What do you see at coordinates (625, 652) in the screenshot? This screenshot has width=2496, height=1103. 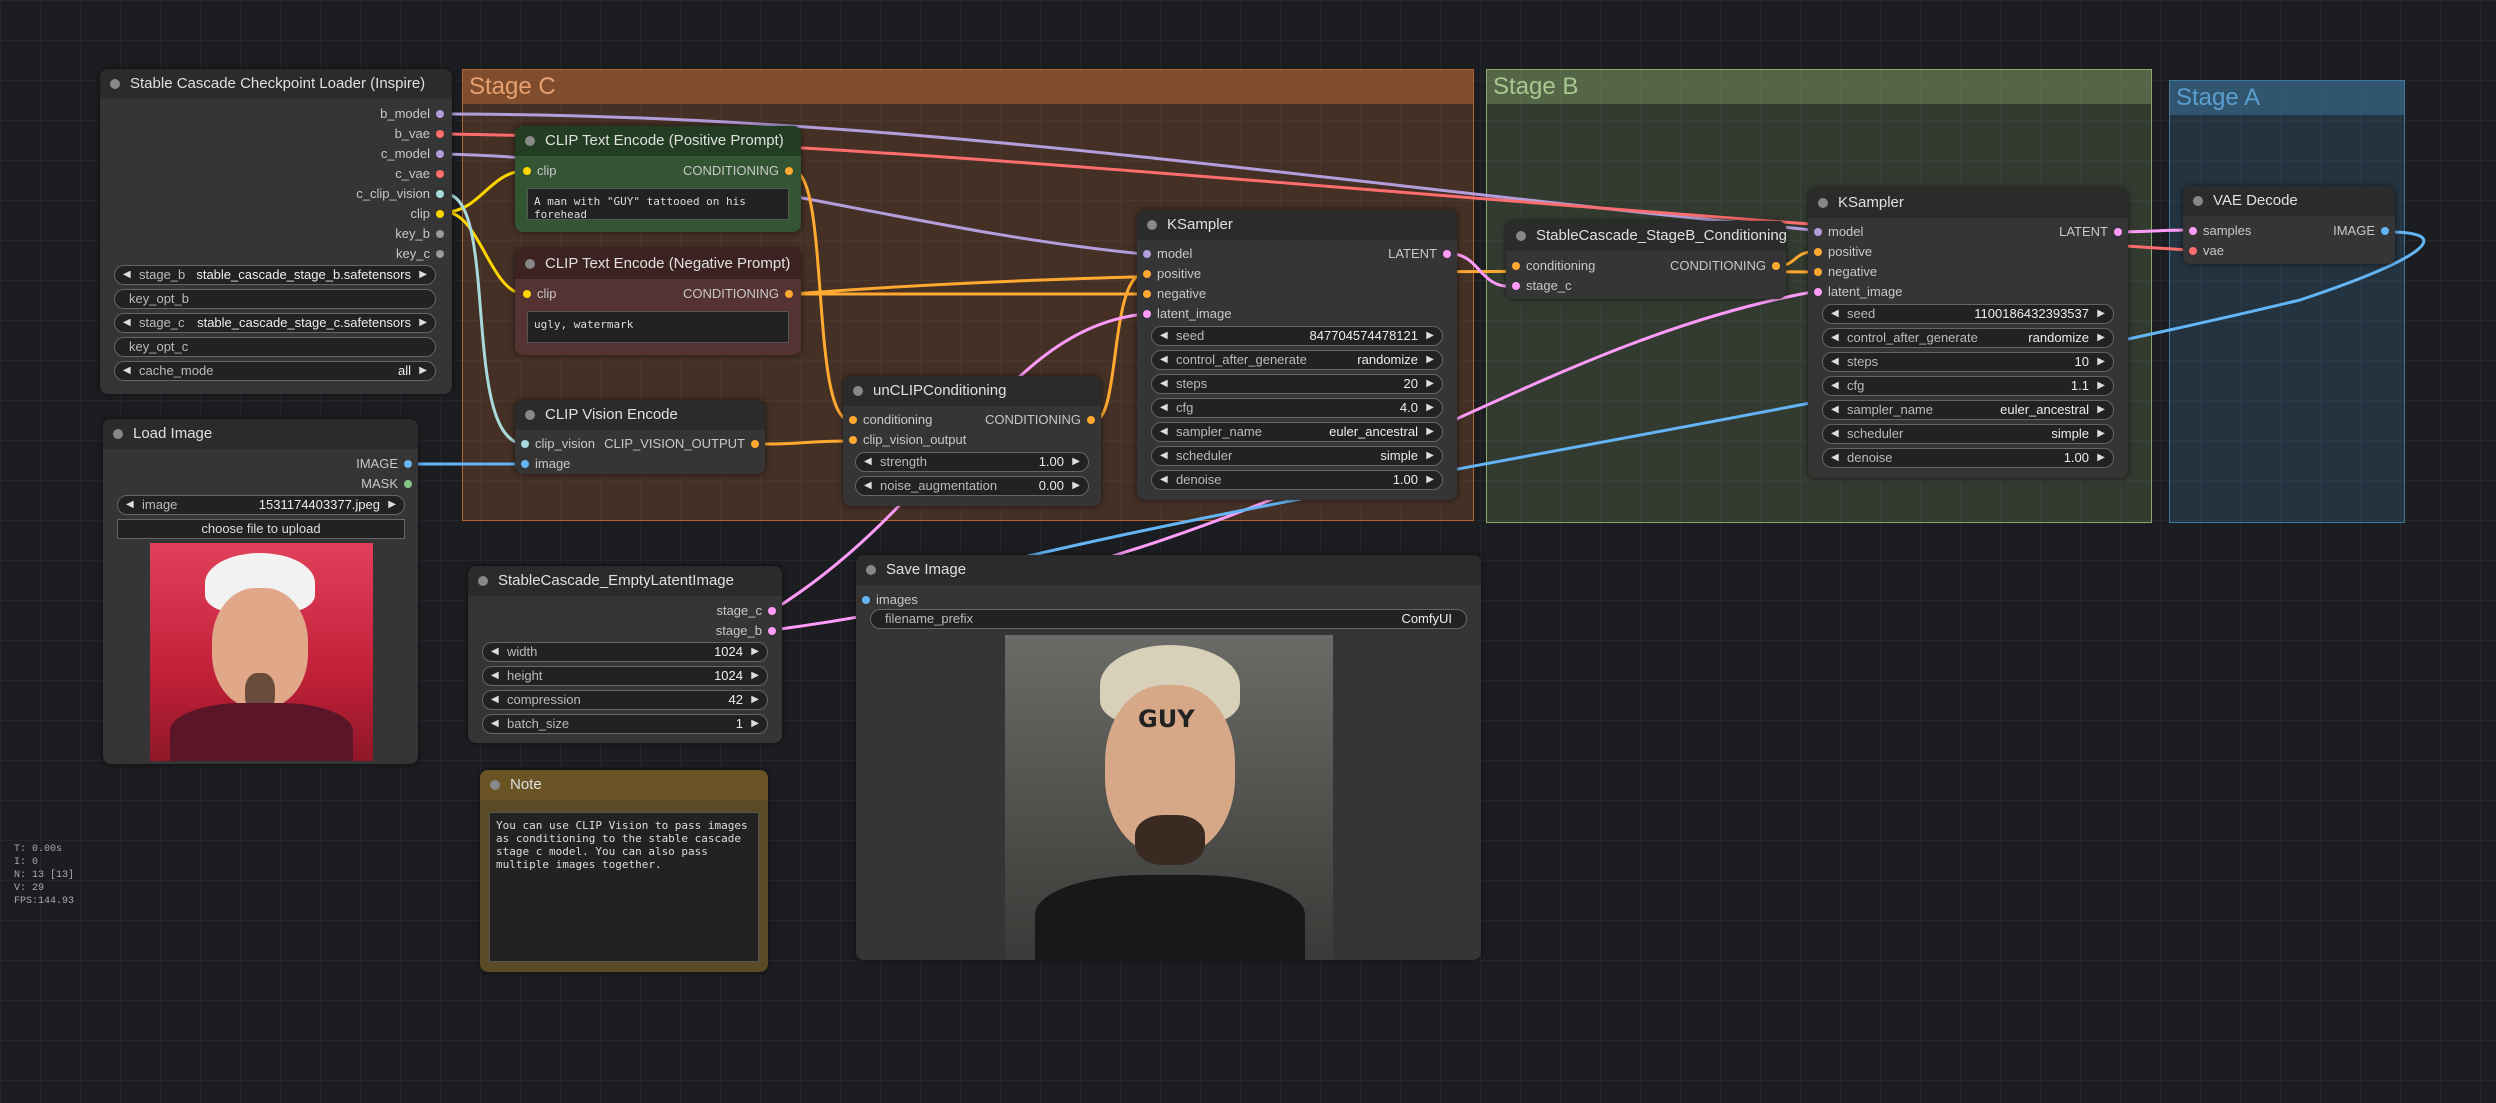 I see `widget-width: ◀ width 1024 ▶` at bounding box center [625, 652].